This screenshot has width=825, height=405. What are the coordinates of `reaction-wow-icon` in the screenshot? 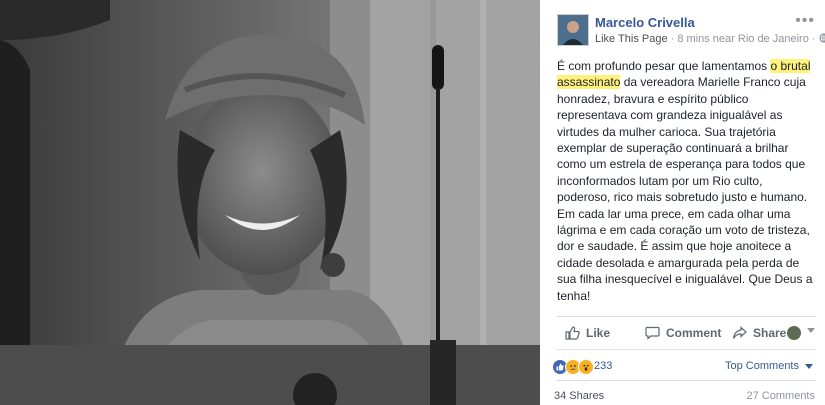 It's located at (586, 367).